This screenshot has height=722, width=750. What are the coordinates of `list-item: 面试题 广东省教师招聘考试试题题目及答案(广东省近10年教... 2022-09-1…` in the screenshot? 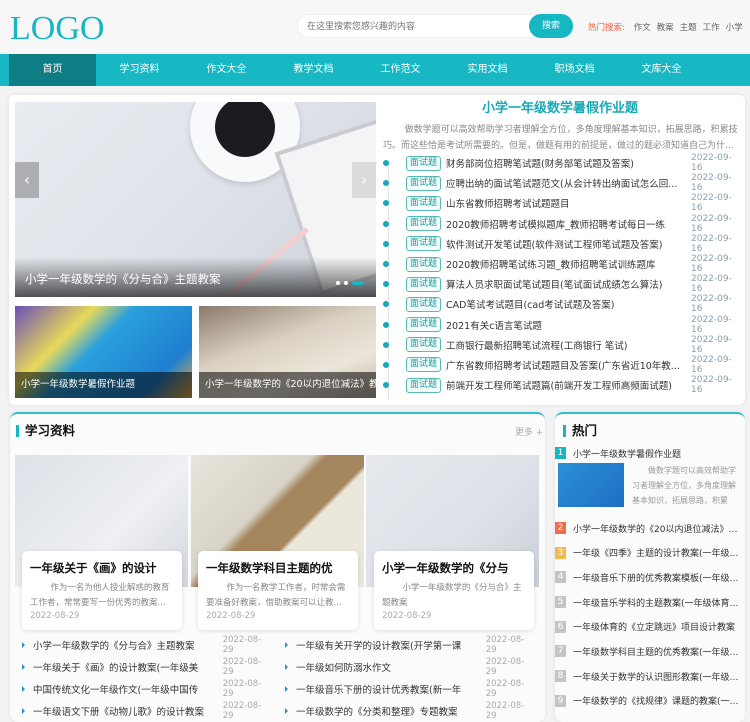 It's located at (562, 365).